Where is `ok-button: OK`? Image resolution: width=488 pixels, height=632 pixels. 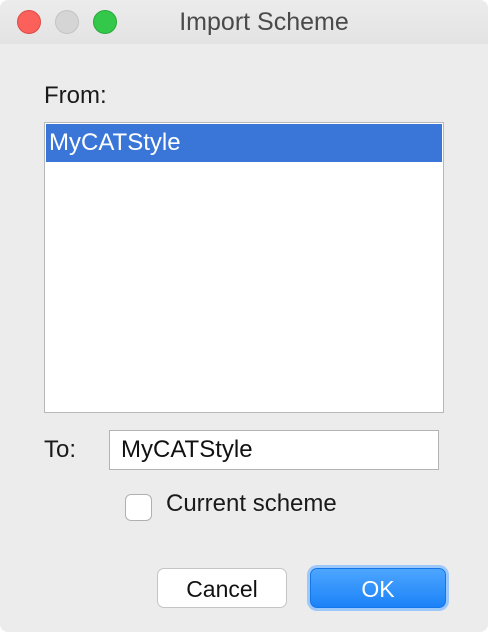
ok-button: OK is located at coordinates (378, 588).